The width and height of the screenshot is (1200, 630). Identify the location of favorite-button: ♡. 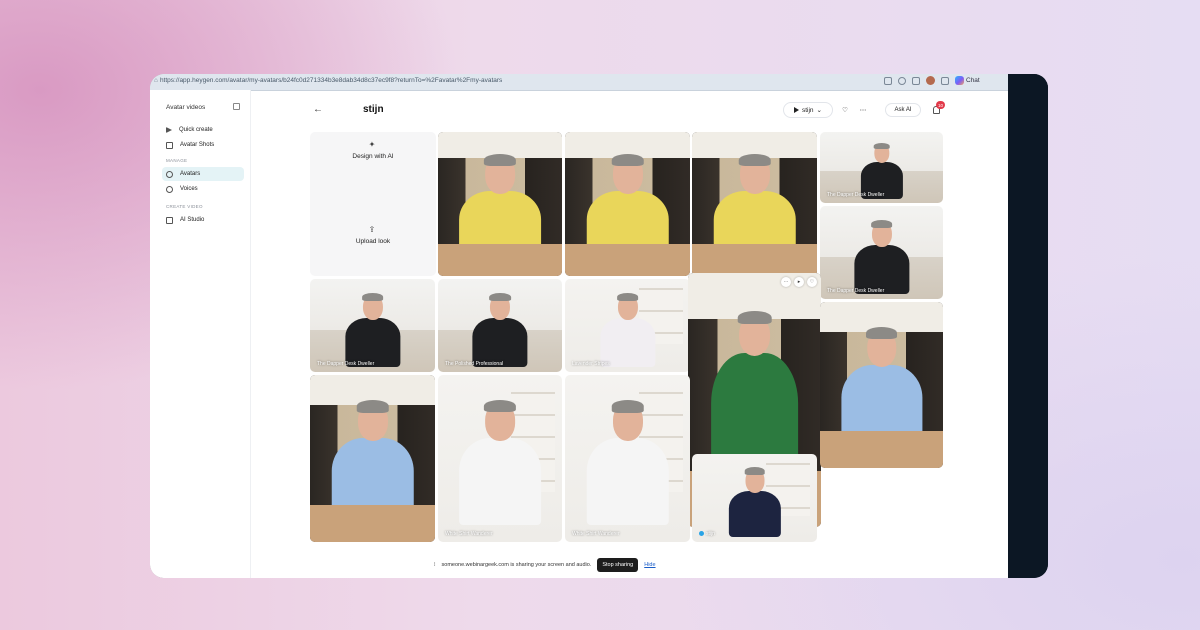
(845, 110).